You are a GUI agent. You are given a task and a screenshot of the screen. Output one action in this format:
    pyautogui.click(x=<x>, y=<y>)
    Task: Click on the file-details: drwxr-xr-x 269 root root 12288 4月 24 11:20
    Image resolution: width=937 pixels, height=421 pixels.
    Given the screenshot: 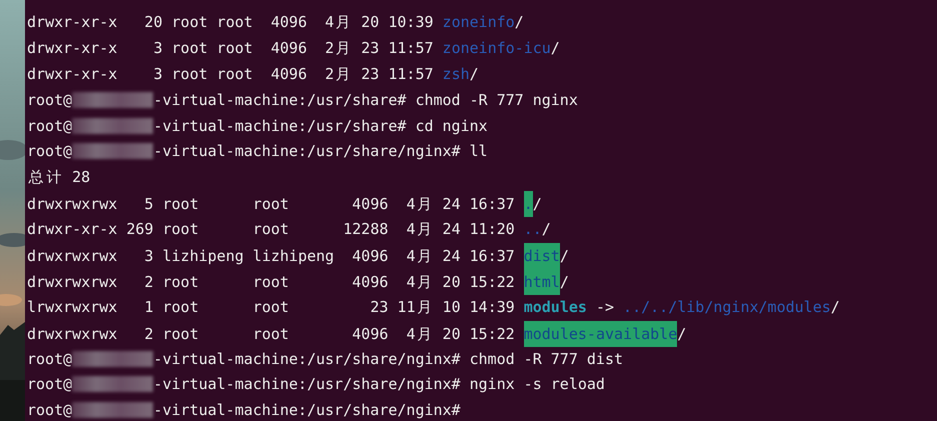 What is the action you would take?
    pyautogui.click(x=271, y=229)
    